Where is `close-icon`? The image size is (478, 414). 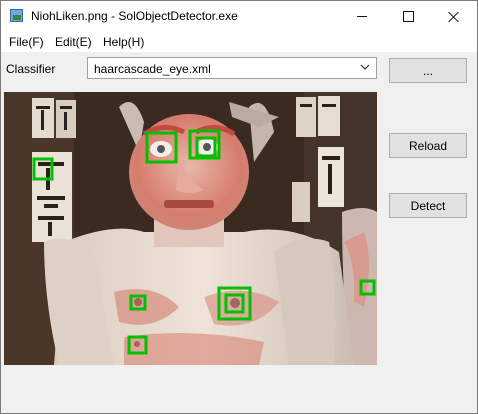 close-icon is located at coordinates (454, 17).